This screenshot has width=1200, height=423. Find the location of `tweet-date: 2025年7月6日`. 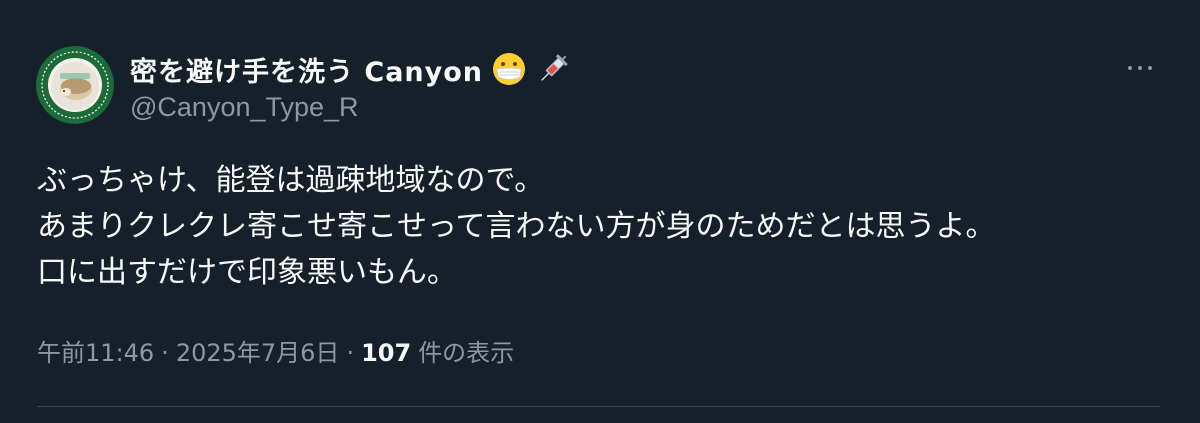

tweet-date: 2025年7月6日 is located at coordinates (258, 350).